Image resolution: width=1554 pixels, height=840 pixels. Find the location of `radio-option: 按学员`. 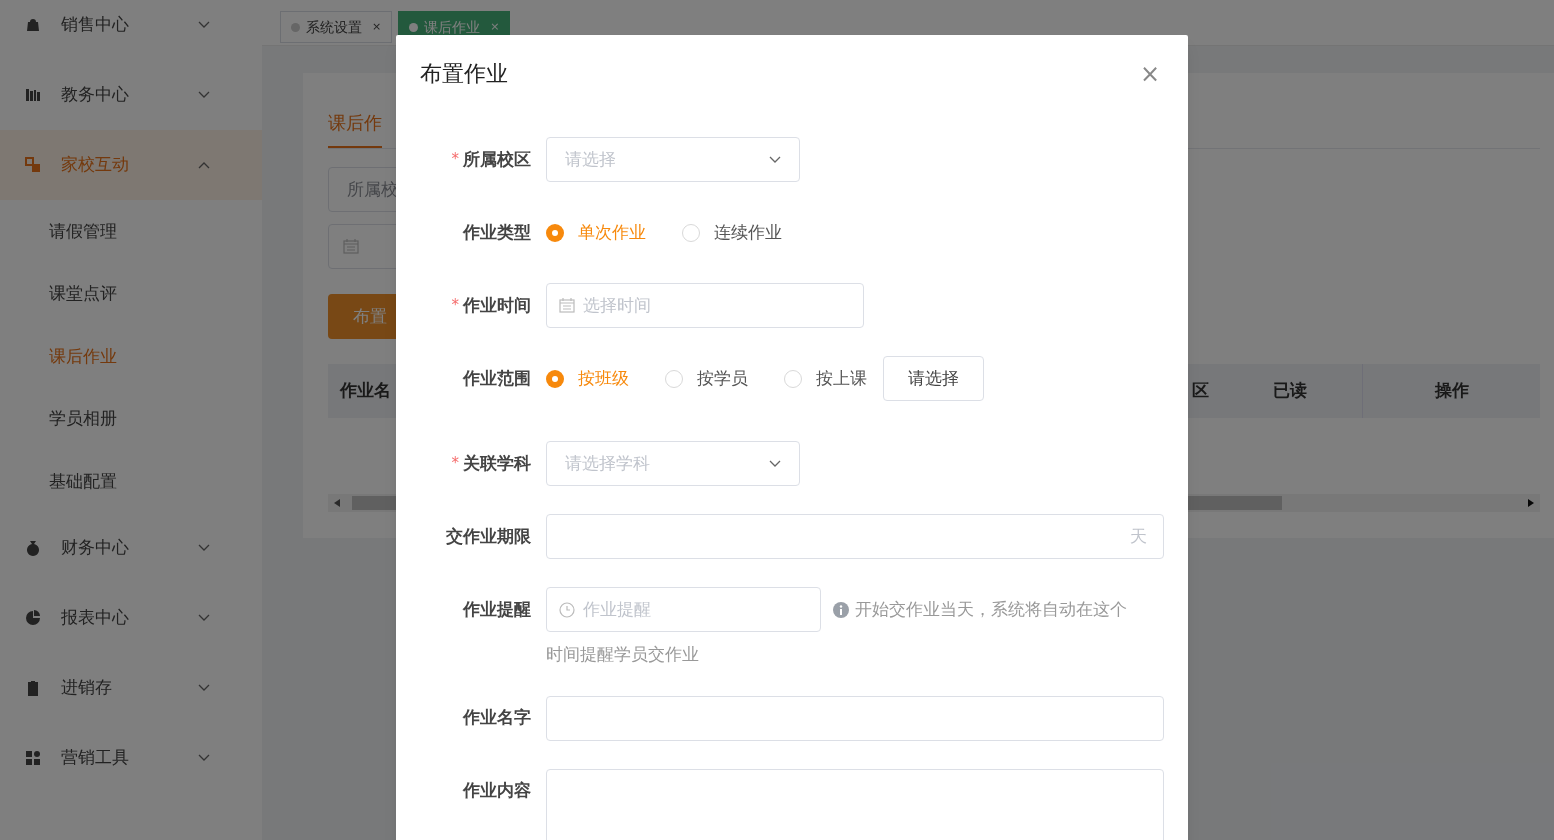

radio-option: 按学员 is located at coordinates (706, 378).